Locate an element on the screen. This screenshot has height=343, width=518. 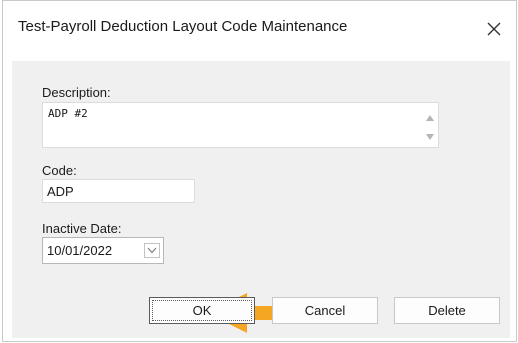
scroll-up-icon is located at coordinates (430, 118).